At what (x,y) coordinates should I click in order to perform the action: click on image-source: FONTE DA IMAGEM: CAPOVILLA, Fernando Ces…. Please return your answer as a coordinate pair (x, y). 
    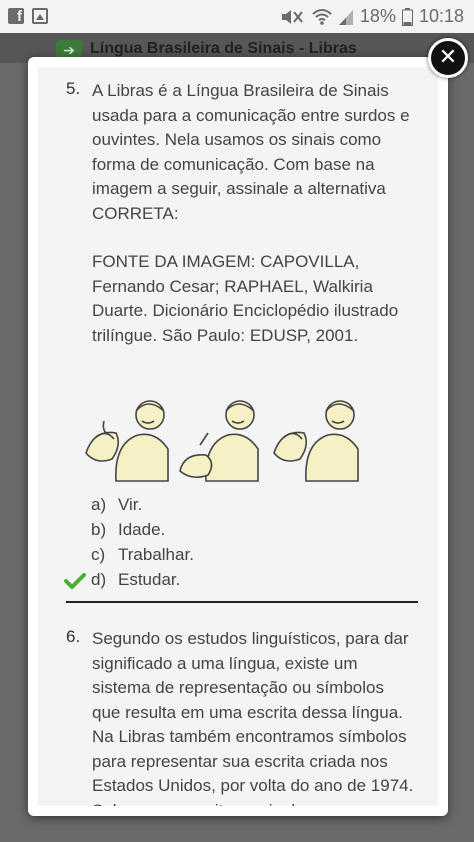
    Looking at the image, I should click on (245, 298).